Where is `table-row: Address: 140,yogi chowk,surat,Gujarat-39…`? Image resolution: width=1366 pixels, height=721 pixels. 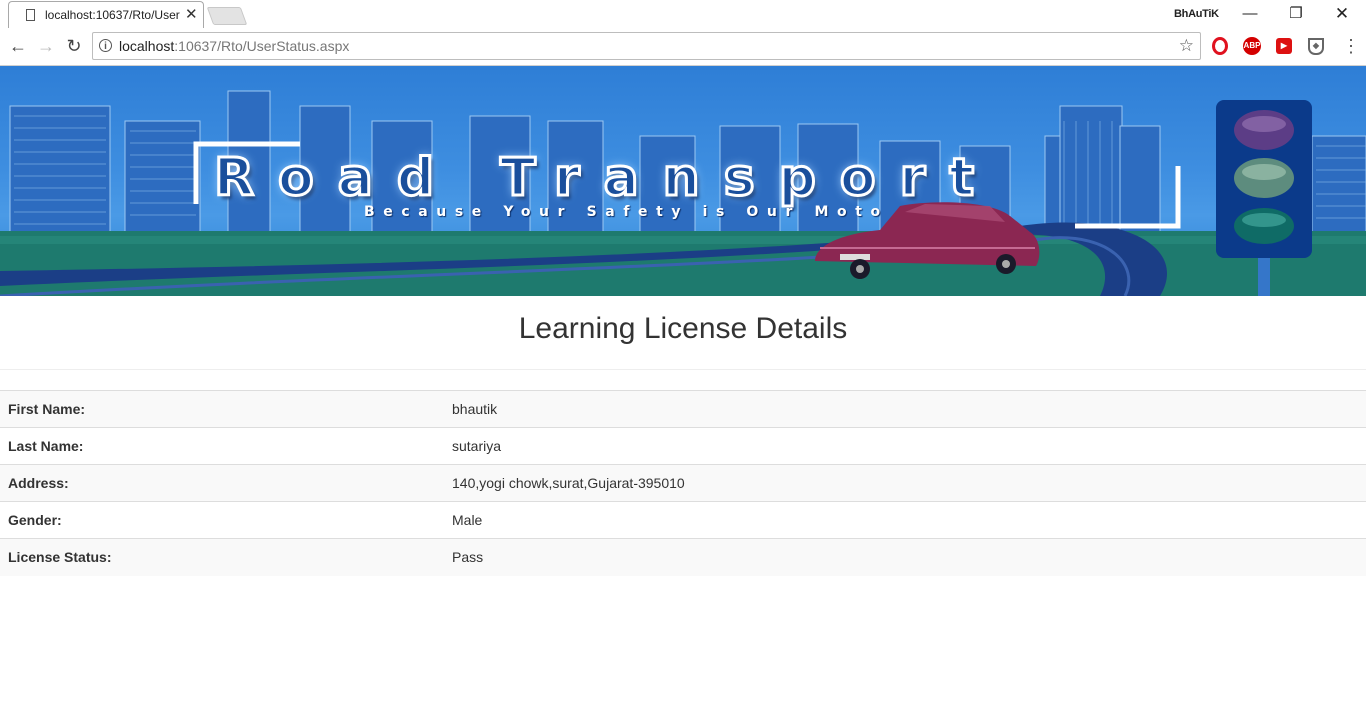 table-row: Address: 140,yogi chowk,surat,Gujarat-39… is located at coordinates (683, 483).